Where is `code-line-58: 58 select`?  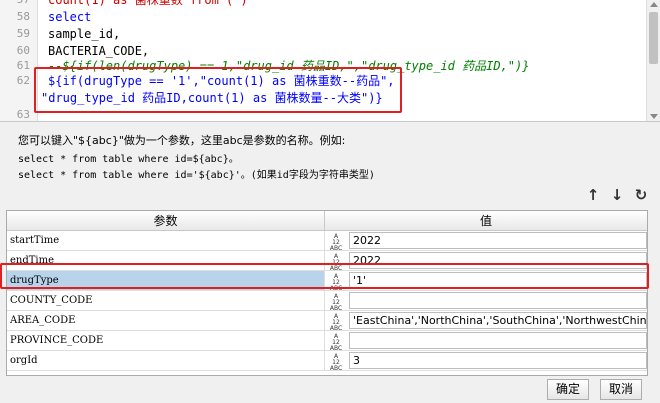 code-line-58: 58 select is located at coordinates (323, 17).